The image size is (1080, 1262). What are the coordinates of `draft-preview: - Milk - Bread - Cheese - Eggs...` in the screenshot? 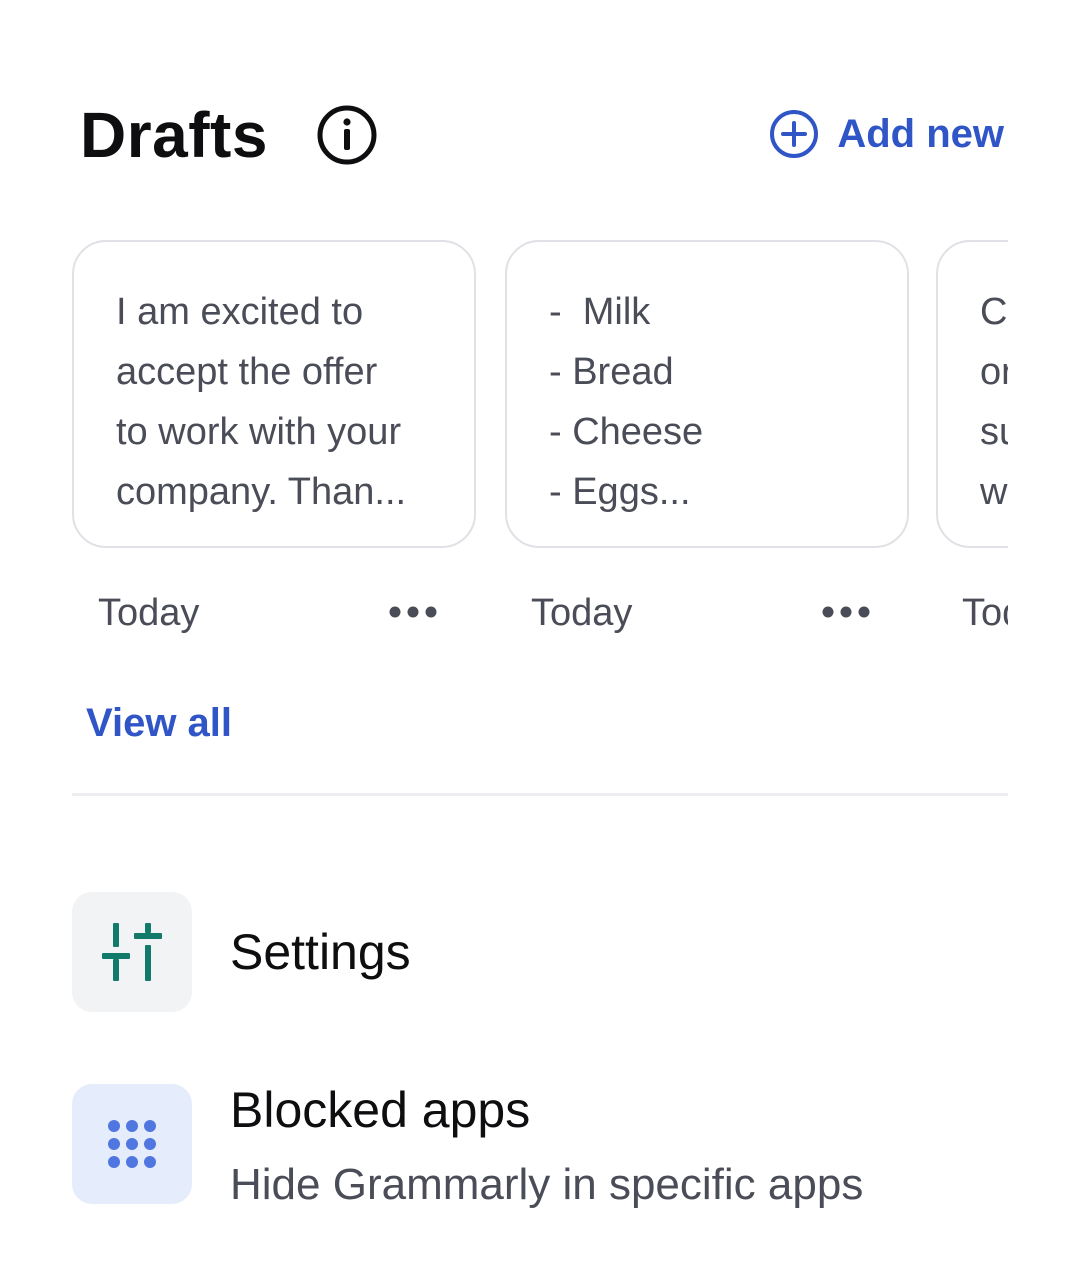 It's located at (626, 402).